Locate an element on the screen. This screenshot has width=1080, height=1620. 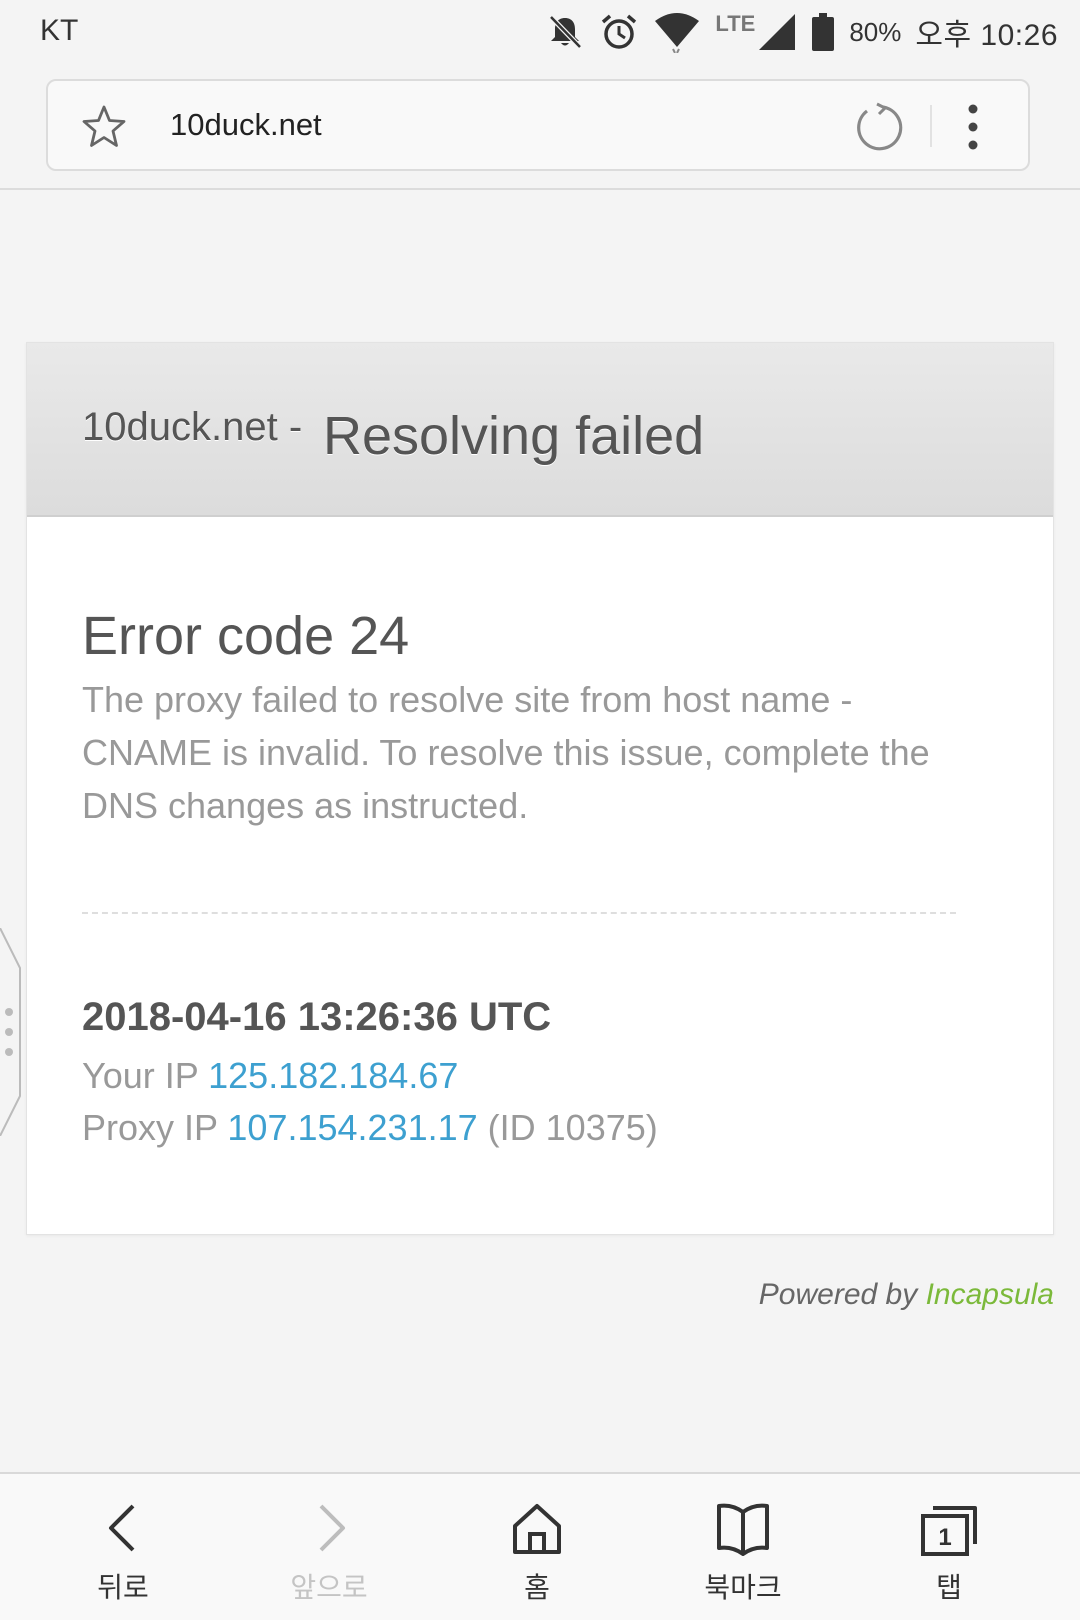
clock: 오후 10:26 is located at coordinates (986, 35).